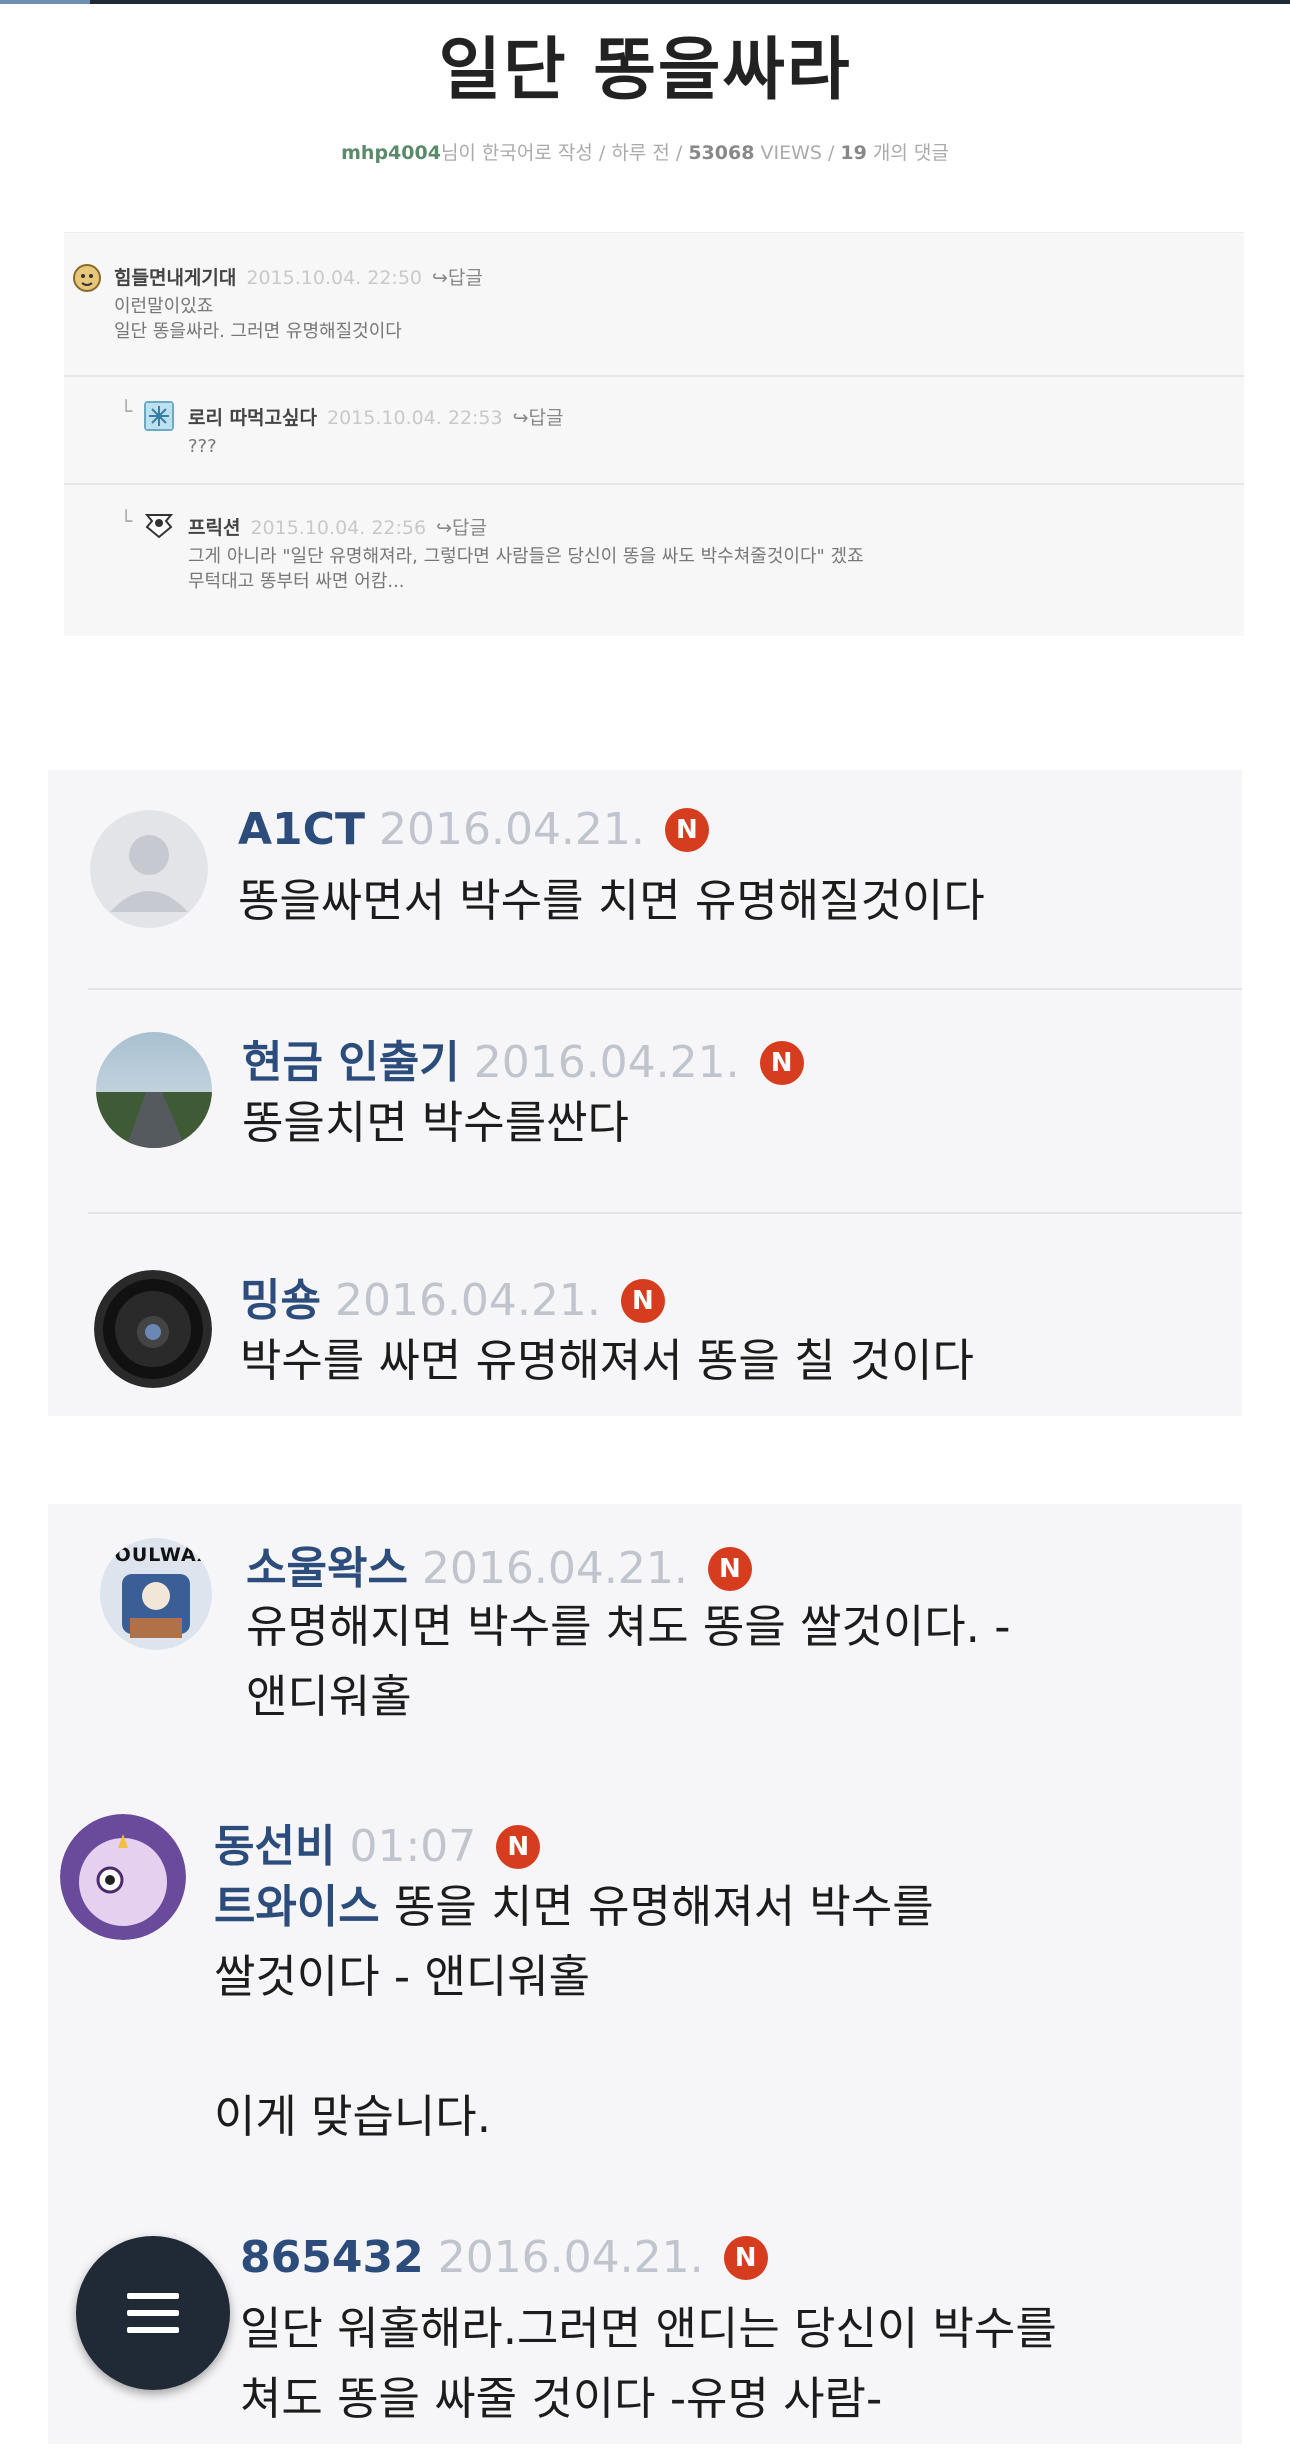 This screenshot has height=2456, width=1290. Describe the element at coordinates (153, 1329) in the screenshot. I see `steering-wheel-avatar` at that location.